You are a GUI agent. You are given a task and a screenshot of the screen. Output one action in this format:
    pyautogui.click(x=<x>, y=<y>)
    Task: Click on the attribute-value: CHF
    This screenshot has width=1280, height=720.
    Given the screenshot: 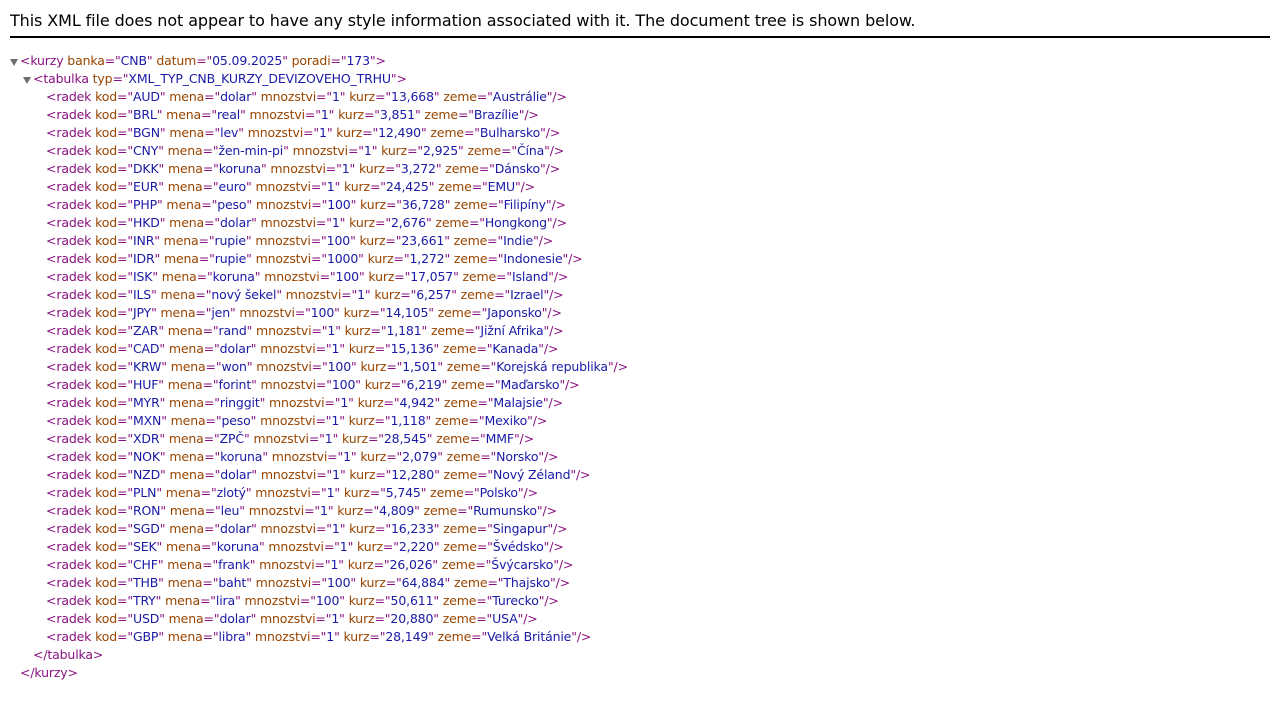 What is the action you would take?
    pyautogui.click(x=145, y=564)
    